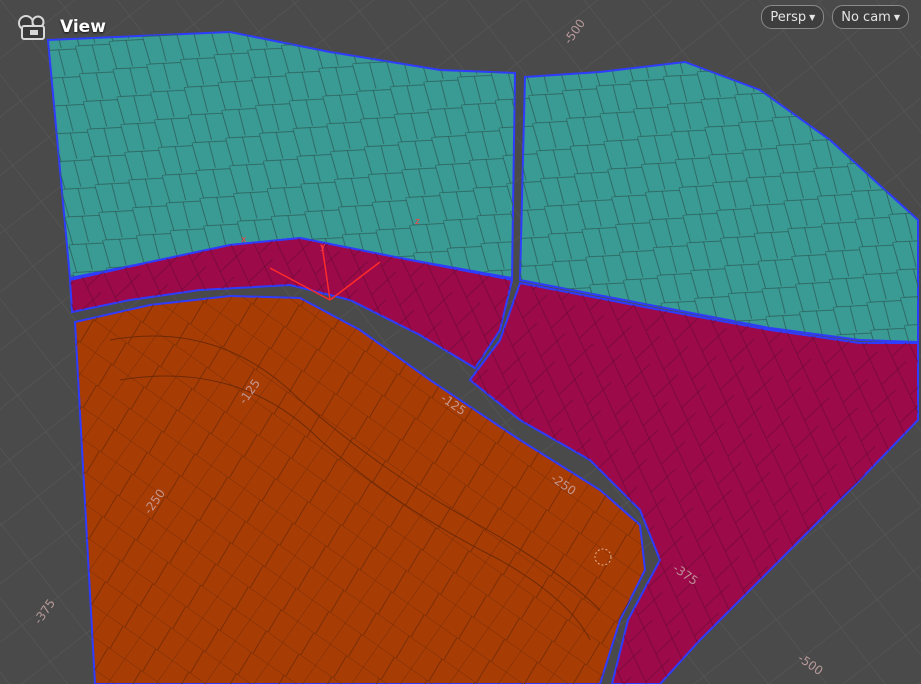 This screenshot has width=921, height=684. What do you see at coordinates (33, 27) in the screenshot?
I see `view-camera-icon` at bounding box center [33, 27].